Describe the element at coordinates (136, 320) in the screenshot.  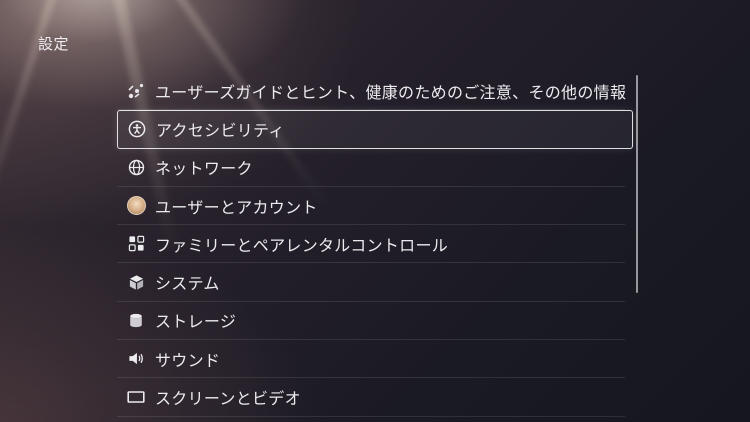
I see `storage-icon` at that location.